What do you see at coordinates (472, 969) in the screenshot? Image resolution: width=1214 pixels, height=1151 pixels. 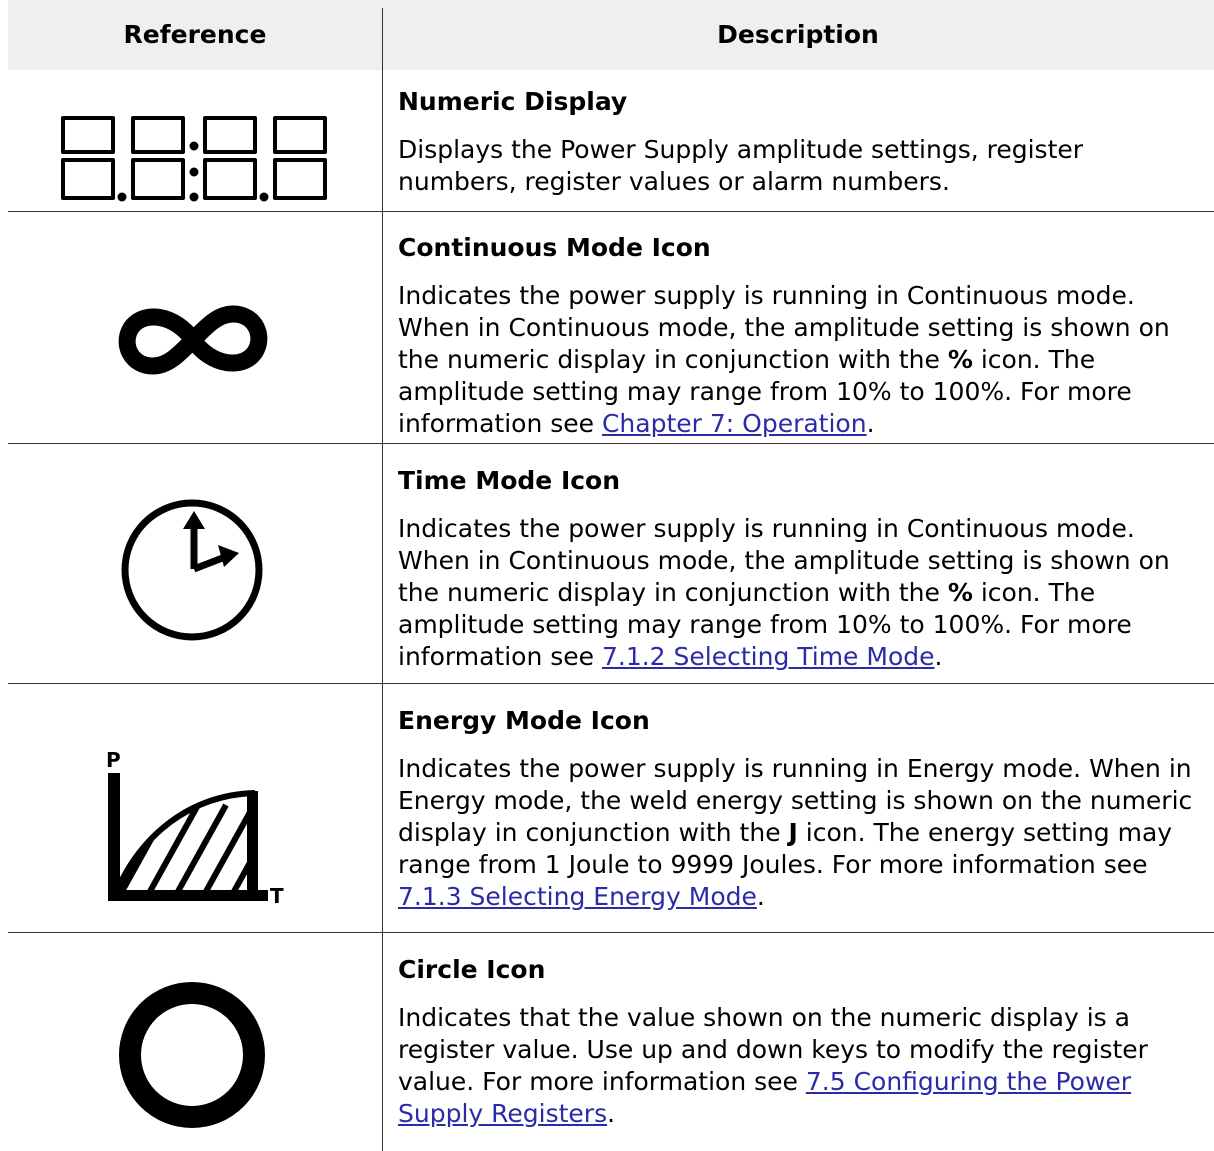 I see `row-title: Circle Icon` at bounding box center [472, 969].